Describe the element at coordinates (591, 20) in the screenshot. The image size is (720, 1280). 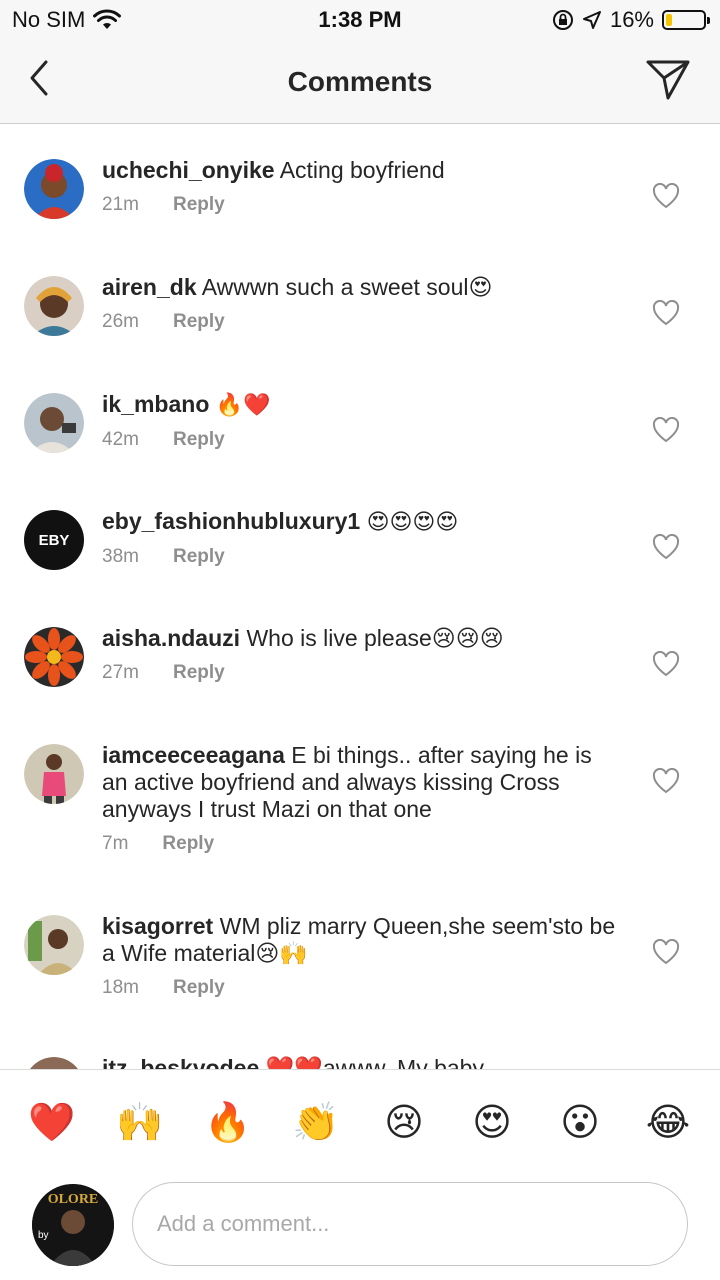
I see `location-arrow-icon` at that location.